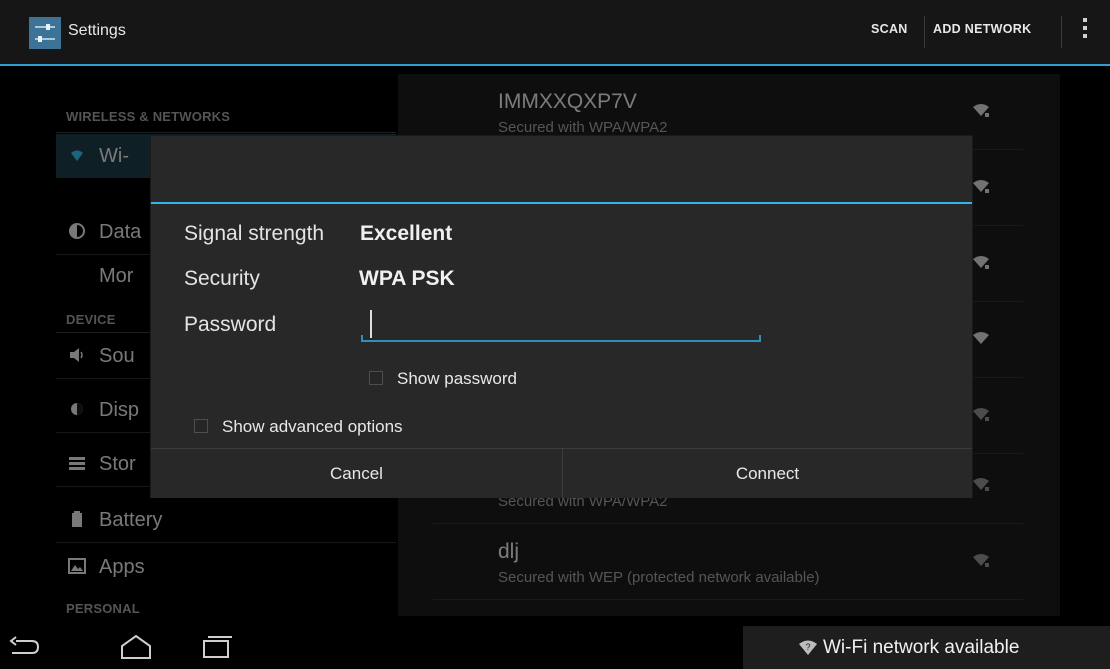 The image size is (1110, 669). I want to click on signal-strength-value: Excellent, so click(406, 233).